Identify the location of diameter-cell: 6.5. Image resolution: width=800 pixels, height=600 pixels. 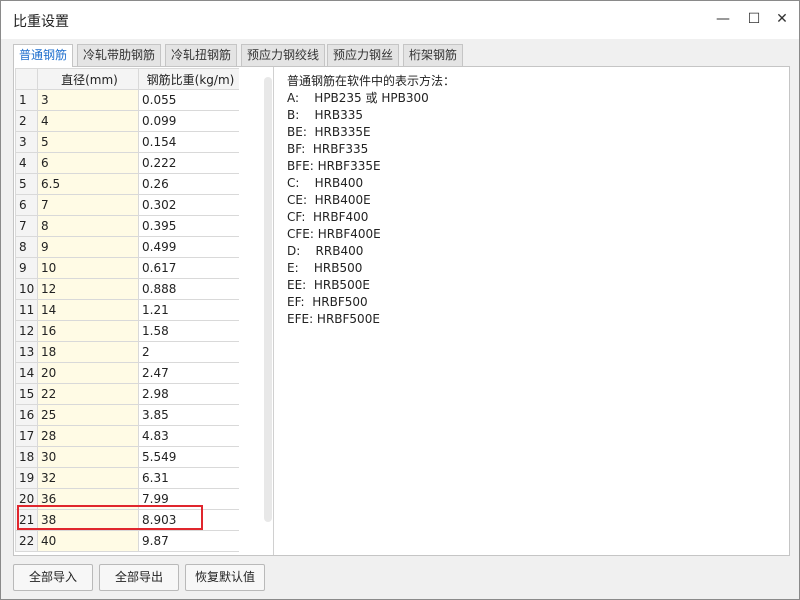
(88, 184).